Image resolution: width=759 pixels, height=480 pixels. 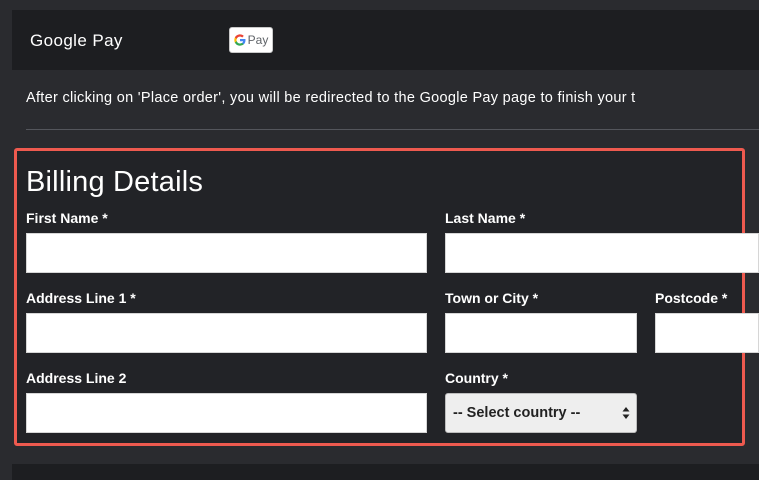 What do you see at coordinates (239, 40) in the screenshot?
I see `google-g-icon` at bounding box center [239, 40].